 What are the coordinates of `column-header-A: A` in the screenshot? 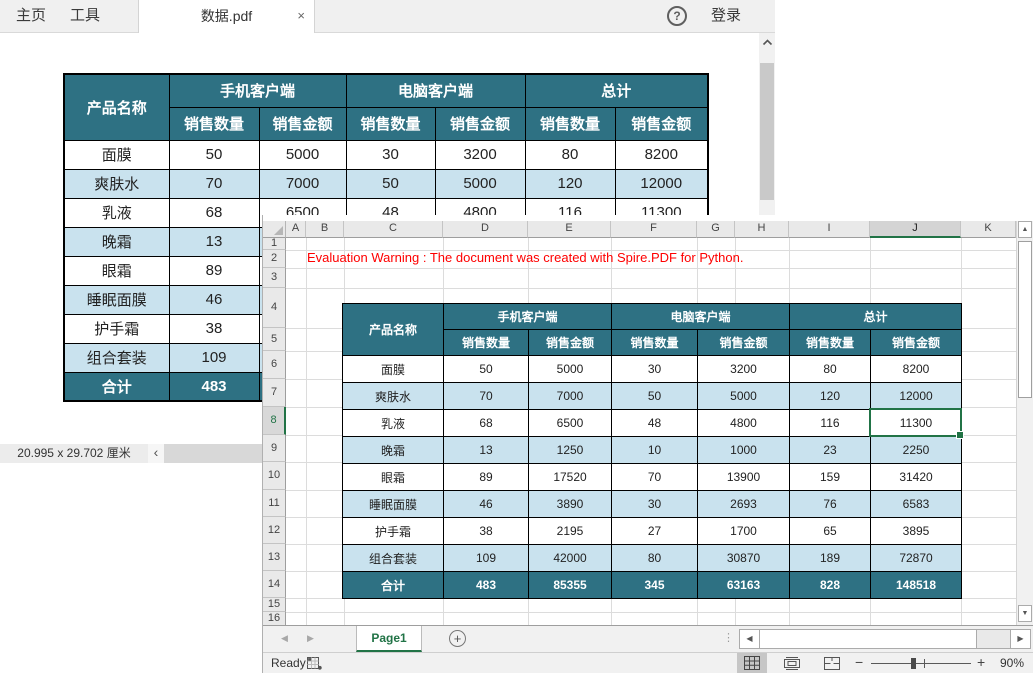 It's located at (296, 229).